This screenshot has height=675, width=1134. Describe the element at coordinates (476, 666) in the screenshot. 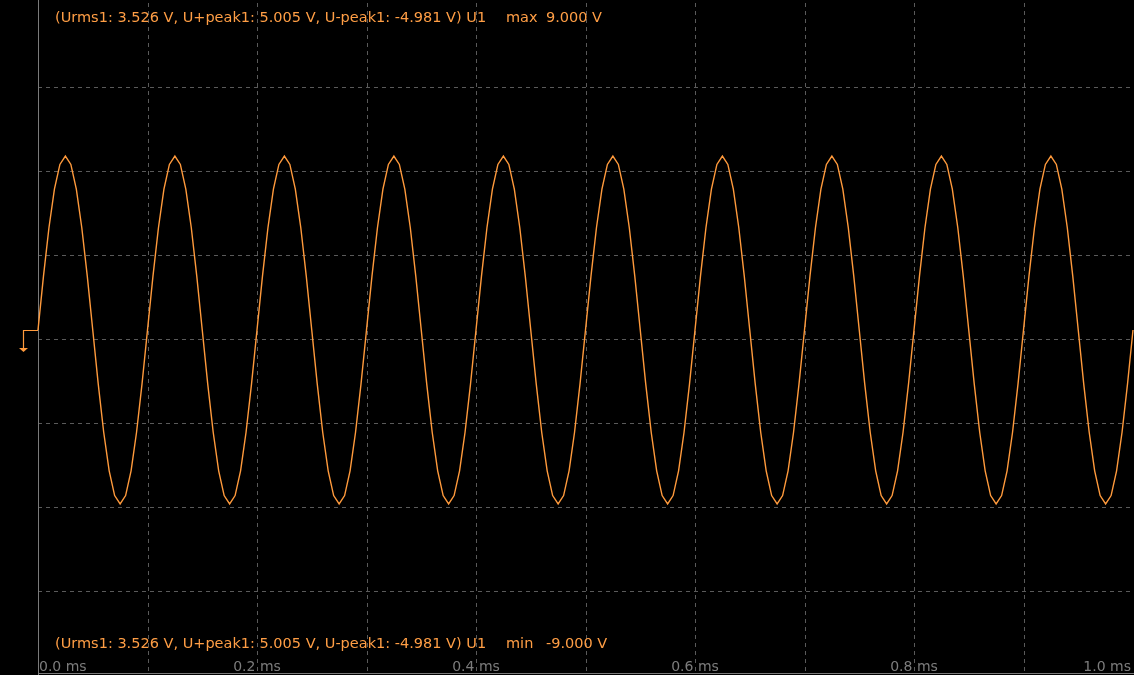

I see `axis-tick-label: 0.4 ms` at that location.